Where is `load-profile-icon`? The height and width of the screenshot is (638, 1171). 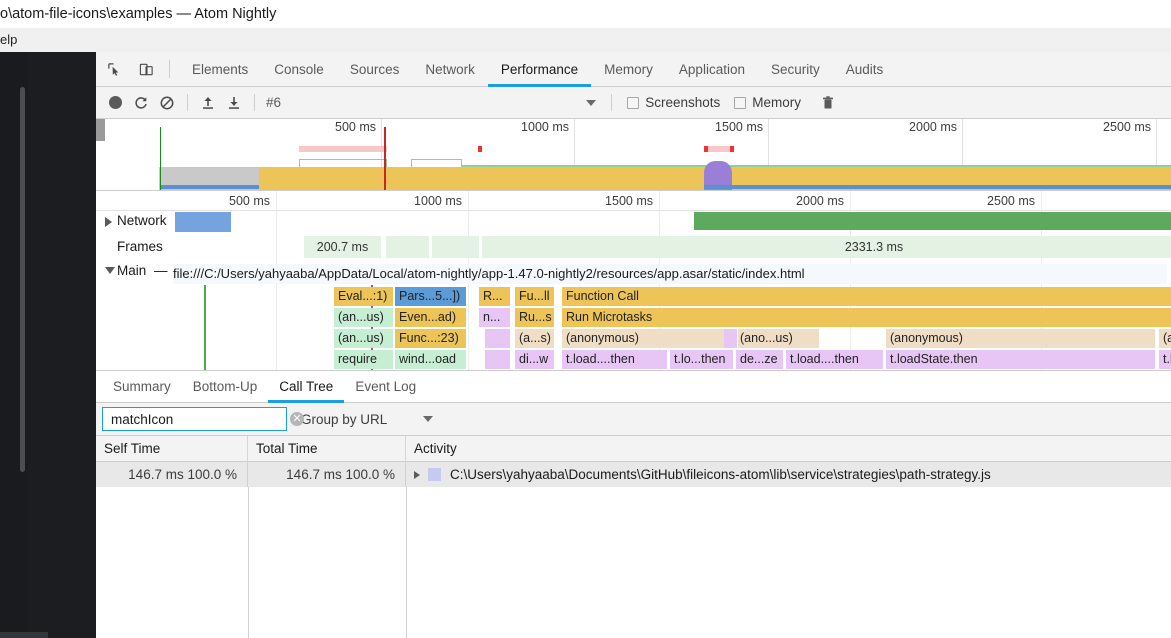 load-profile-icon is located at coordinates (208, 103).